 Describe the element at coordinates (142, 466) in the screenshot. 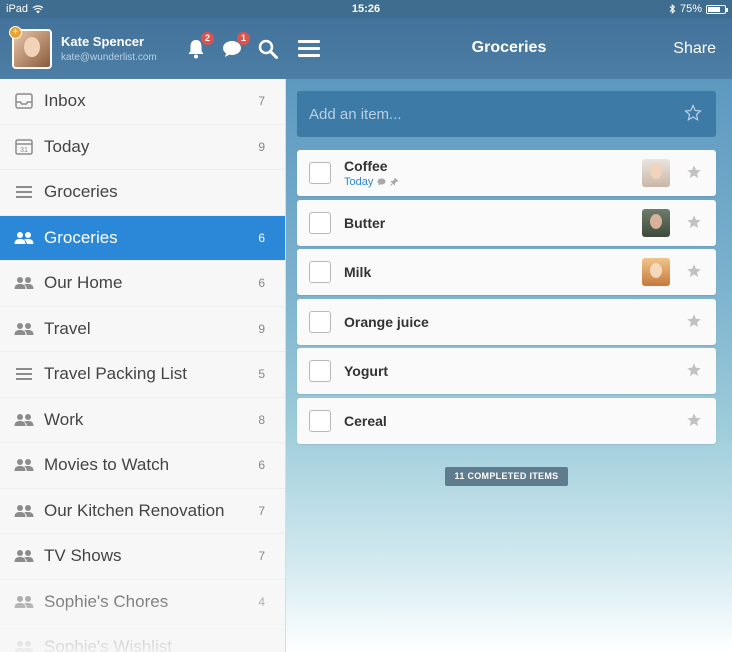

I see `sidebar-item-8: Movies to Watch 6` at that location.